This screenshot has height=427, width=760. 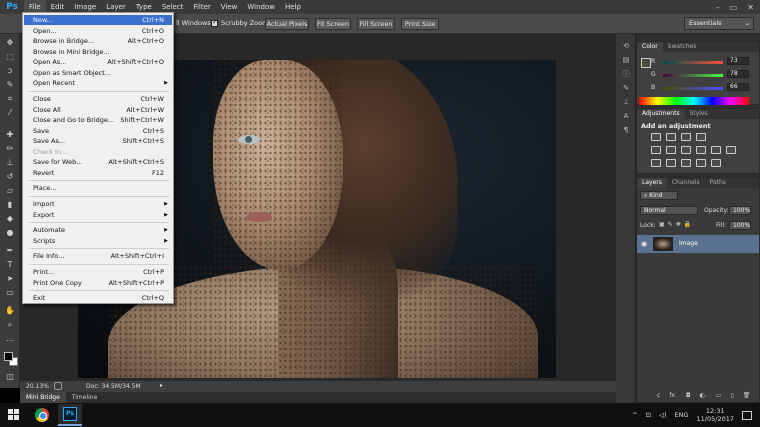 I want to click on move-tool-icon: ✥, so click(x=10, y=43).